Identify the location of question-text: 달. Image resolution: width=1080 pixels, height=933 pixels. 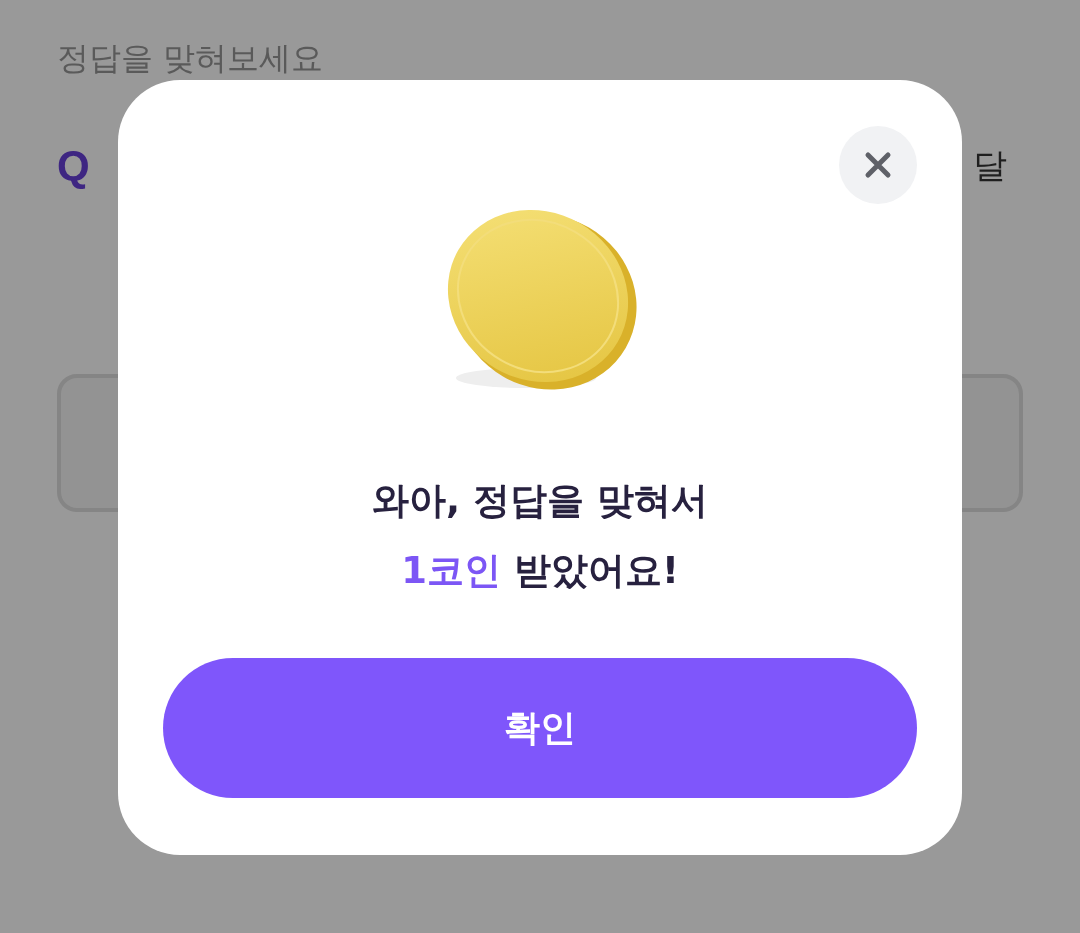
(990, 165).